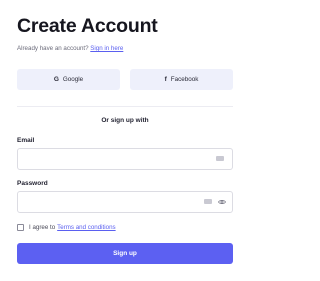 The height and width of the screenshot is (281, 320). Describe the element at coordinates (125, 253) in the screenshot. I see `signup-button: Sign up` at that location.